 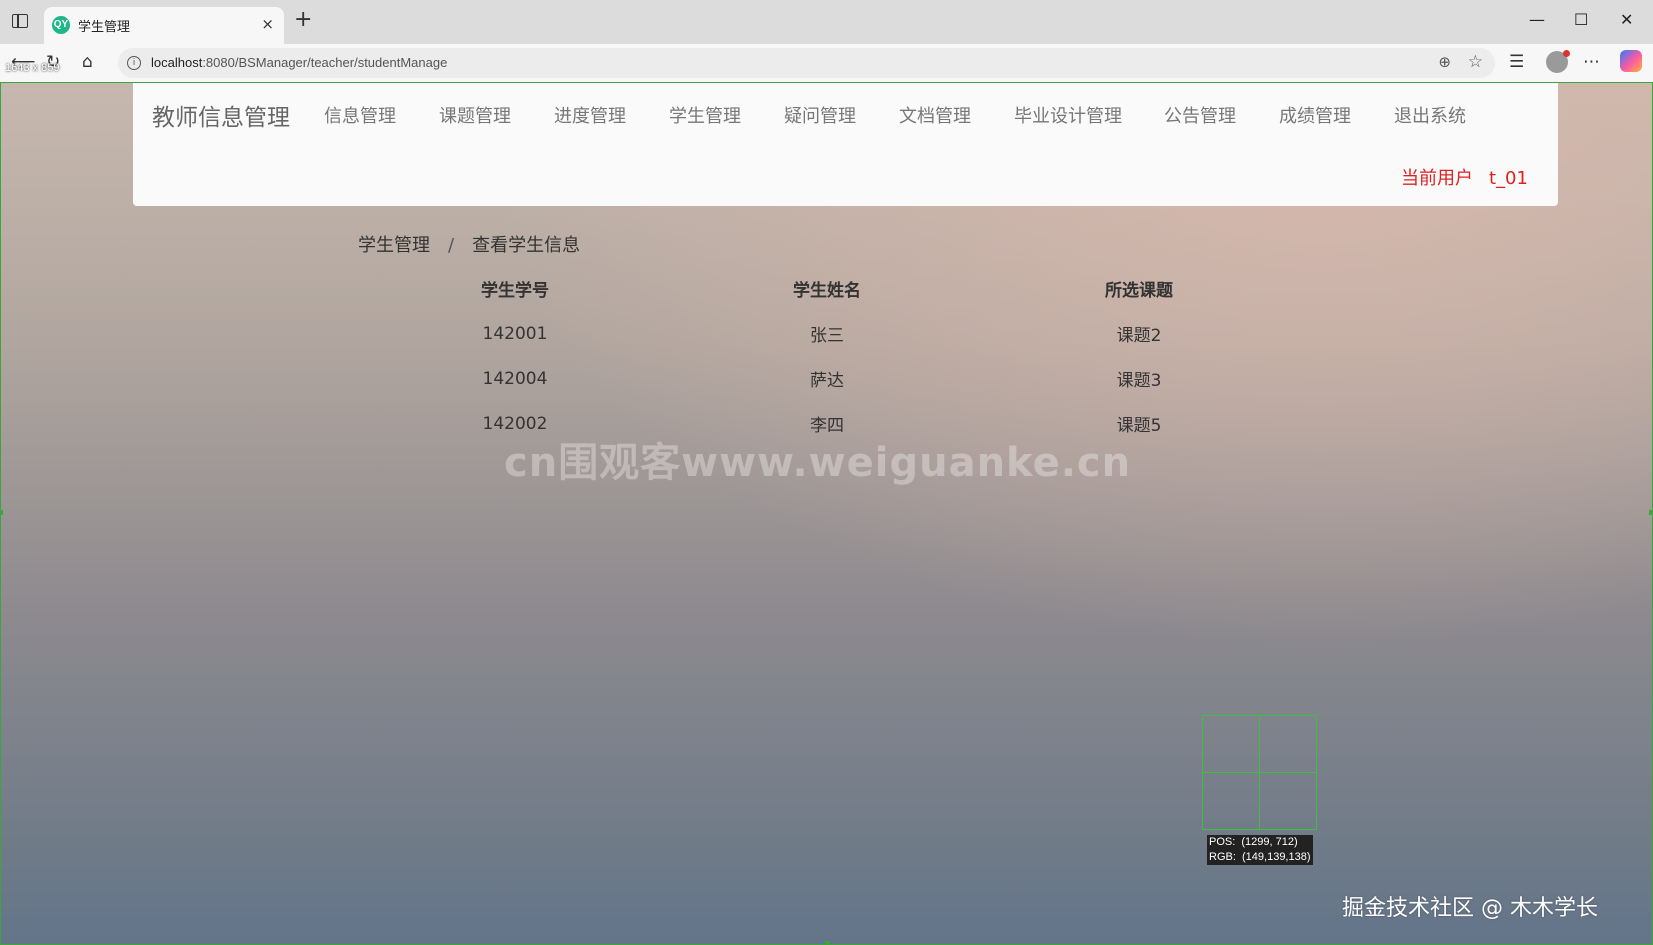 What do you see at coordinates (1444, 62) in the screenshot?
I see `zoom-icon: ⊕` at bounding box center [1444, 62].